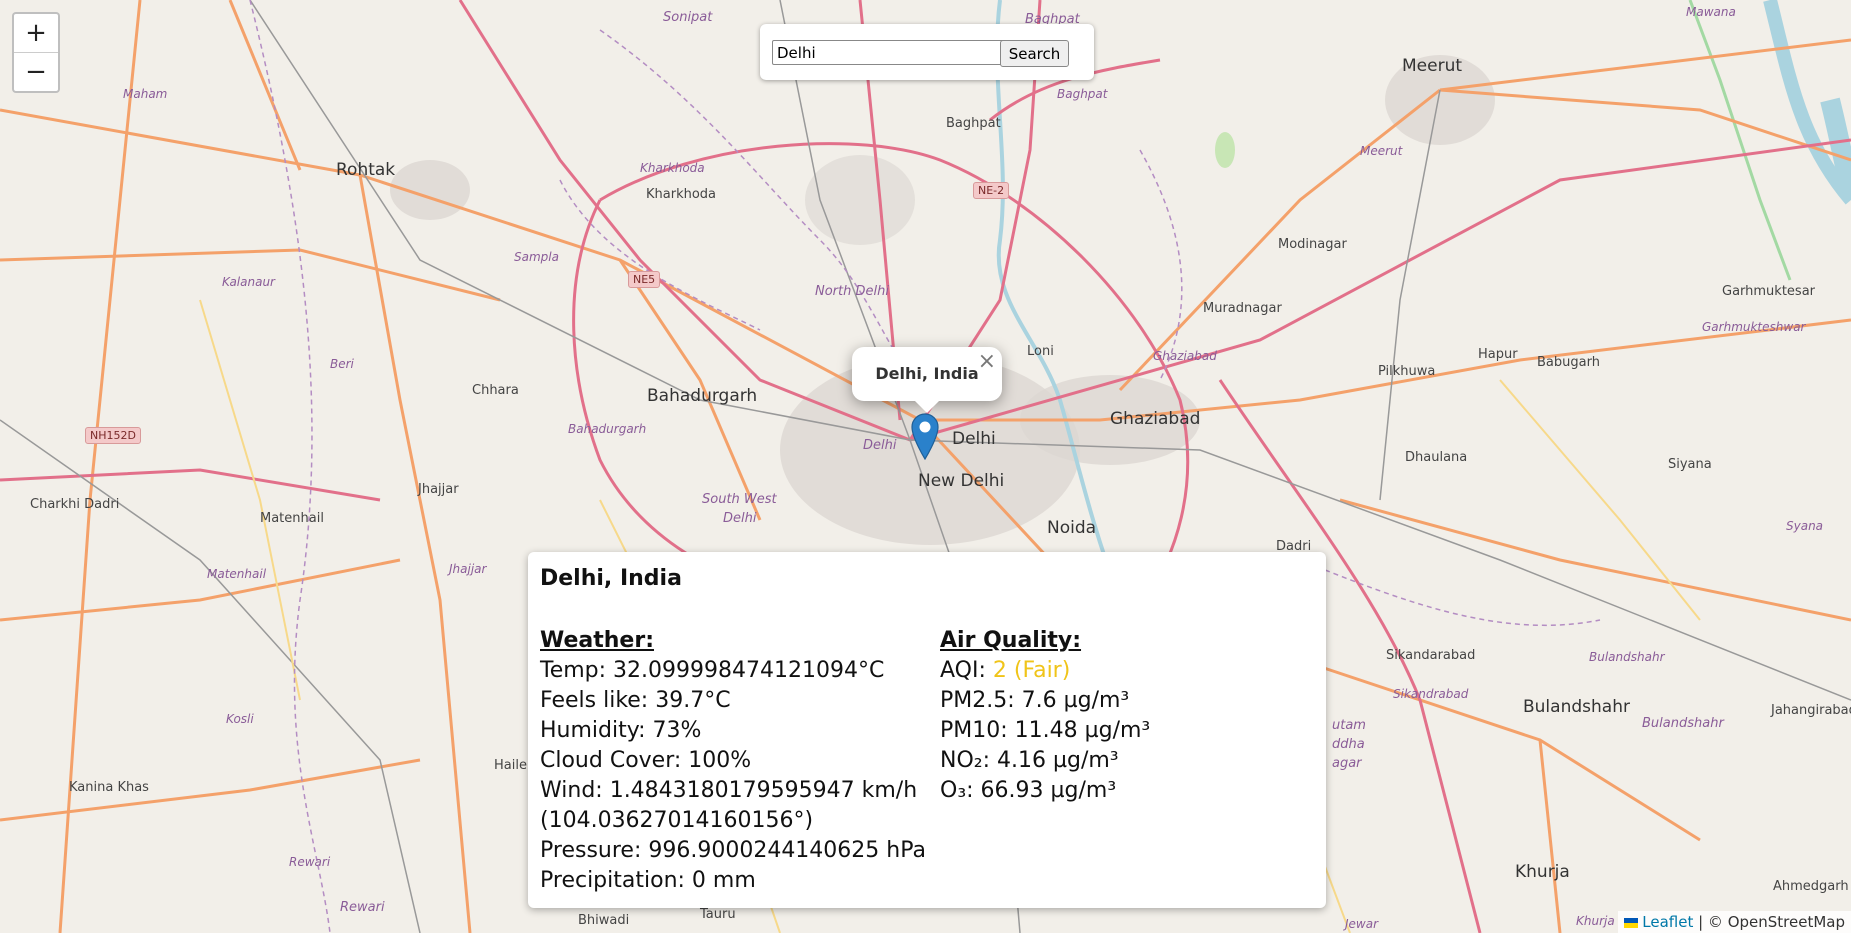 This screenshot has width=1851, height=933. Describe the element at coordinates (342, 364) in the screenshot. I see `place-label: Beri` at that location.